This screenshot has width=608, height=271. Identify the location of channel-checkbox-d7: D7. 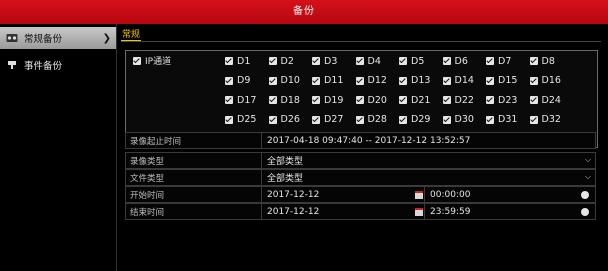
(498, 61).